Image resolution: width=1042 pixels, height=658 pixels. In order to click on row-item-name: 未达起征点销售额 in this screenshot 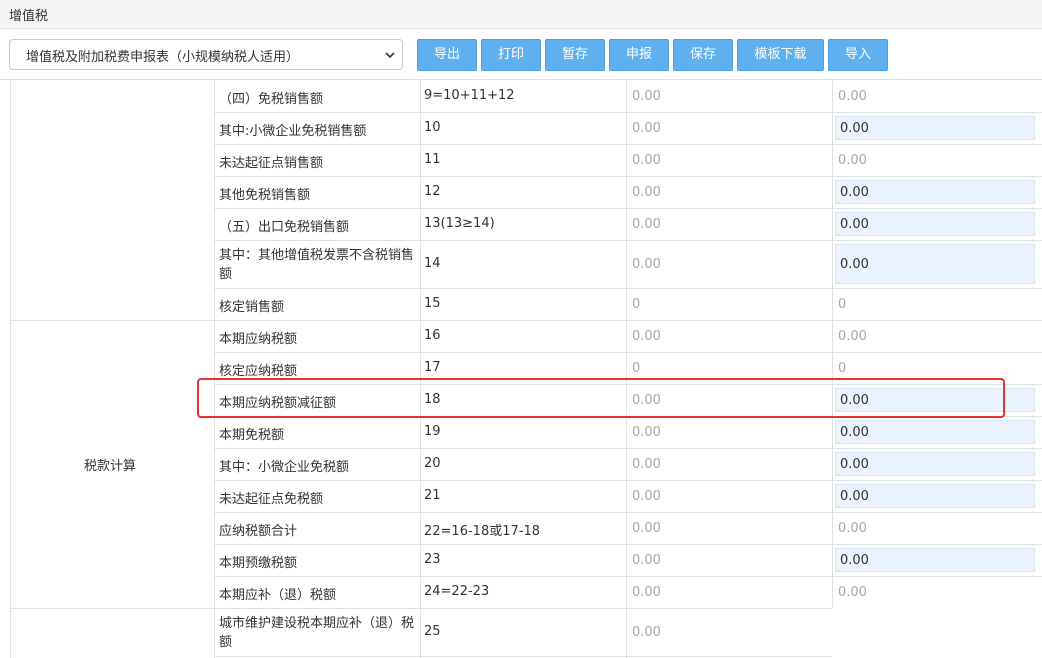, I will do `click(271, 163)`.